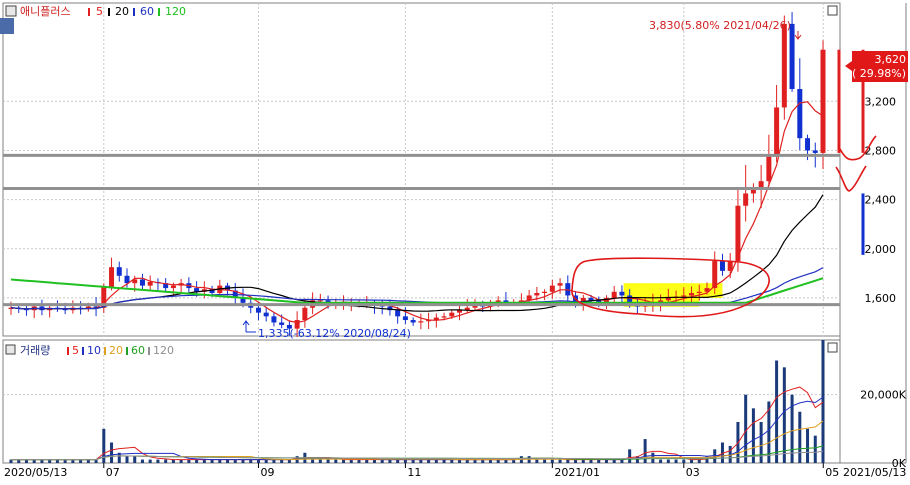 This screenshot has width=910, height=485. Describe the element at coordinates (75, 350) in the screenshot. I see `volume-legend-ma5: 5` at that location.